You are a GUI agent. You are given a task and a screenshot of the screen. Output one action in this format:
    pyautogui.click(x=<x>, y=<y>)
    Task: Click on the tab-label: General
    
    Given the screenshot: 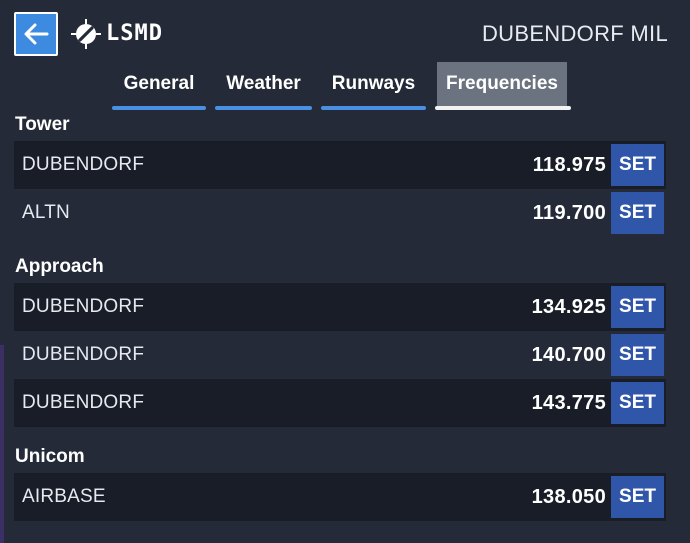 What is the action you would take?
    pyautogui.click(x=159, y=83)
    